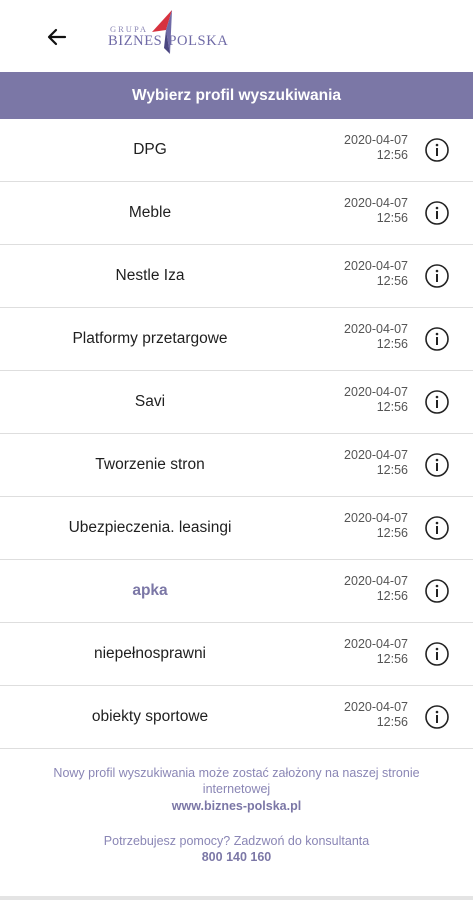 This screenshot has height=900, width=473. What do you see at coordinates (150, 401) in the screenshot?
I see `profile-name: Savi` at bounding box center [150, 401].